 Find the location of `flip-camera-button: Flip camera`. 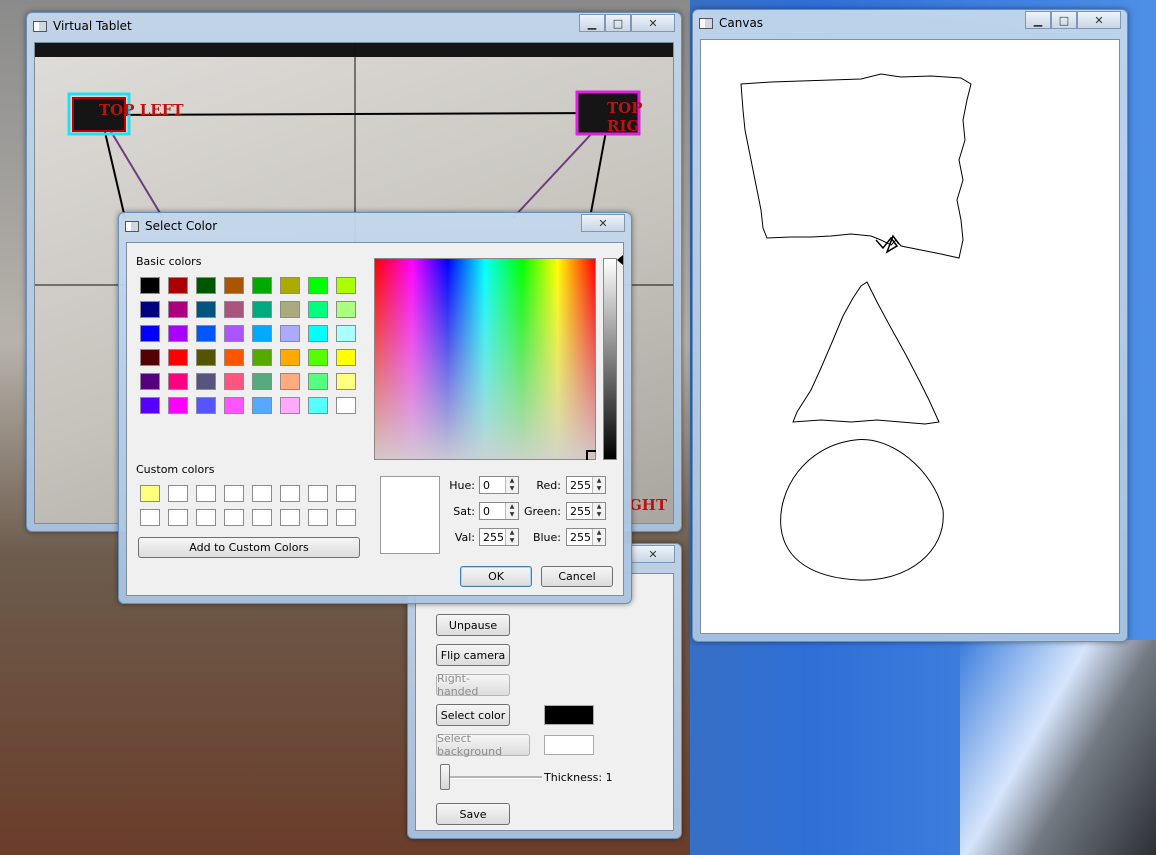

flip-camera-button: Flip camera is located at coordinates (473, 655).